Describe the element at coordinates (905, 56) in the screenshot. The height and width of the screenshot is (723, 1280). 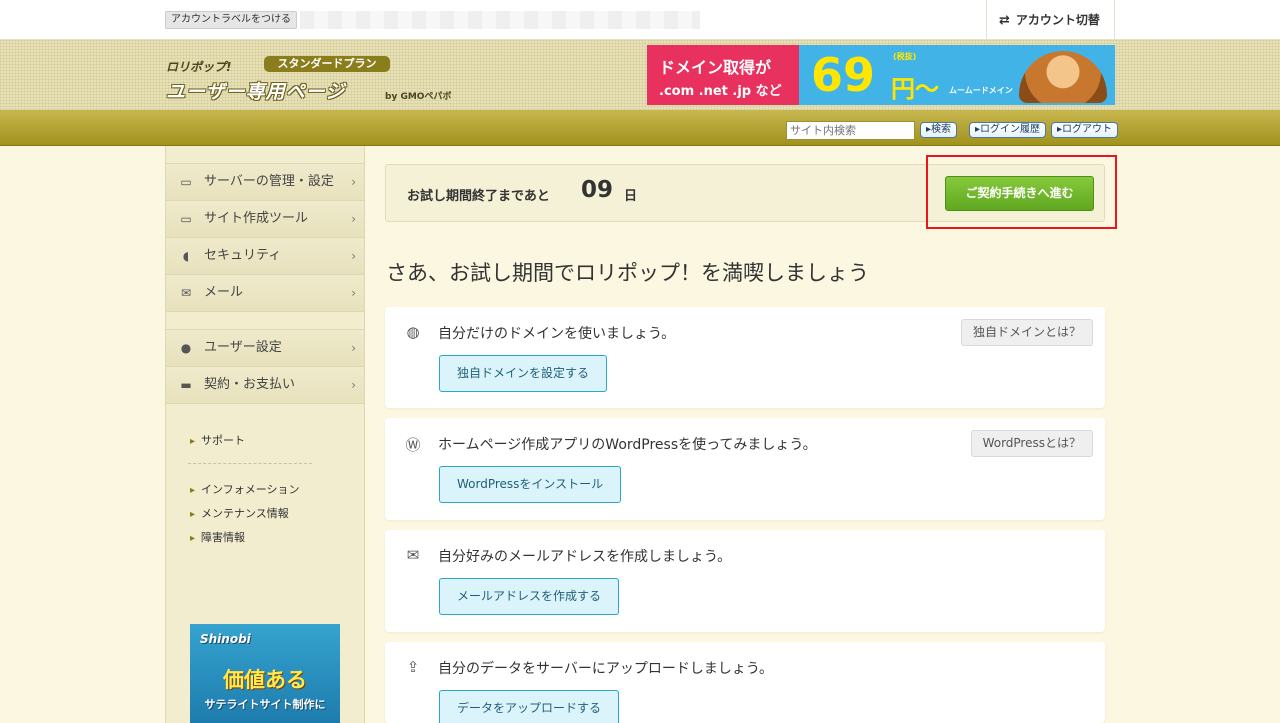
I see `banner-tax: (税抜)` at that location.